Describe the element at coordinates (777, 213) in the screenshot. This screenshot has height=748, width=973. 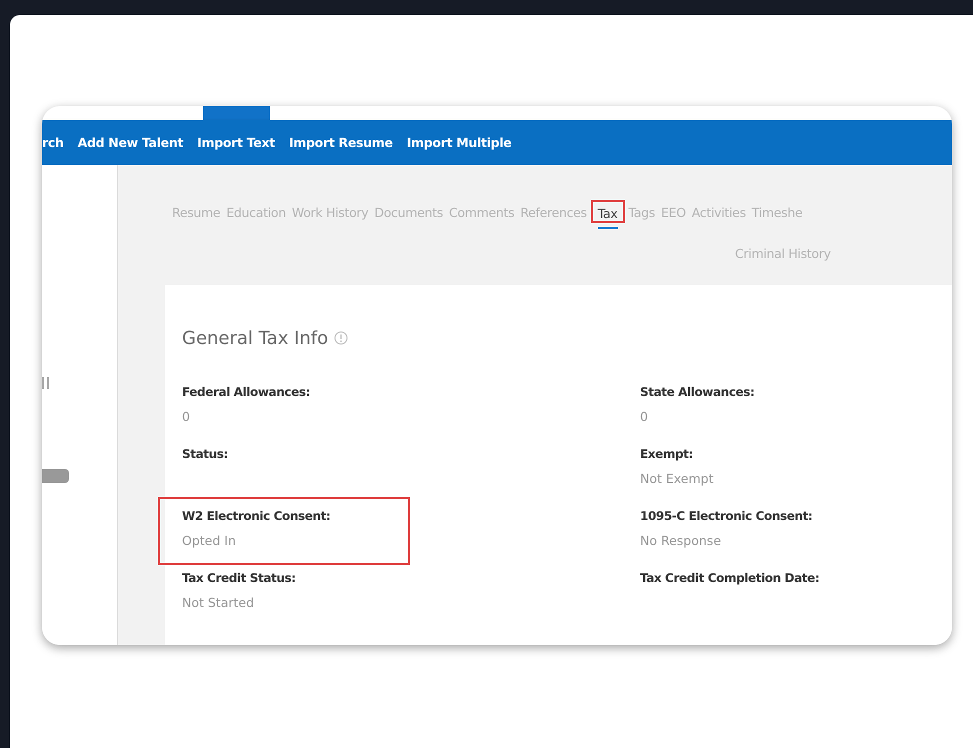
I see `tab: Timeshe` at that location.